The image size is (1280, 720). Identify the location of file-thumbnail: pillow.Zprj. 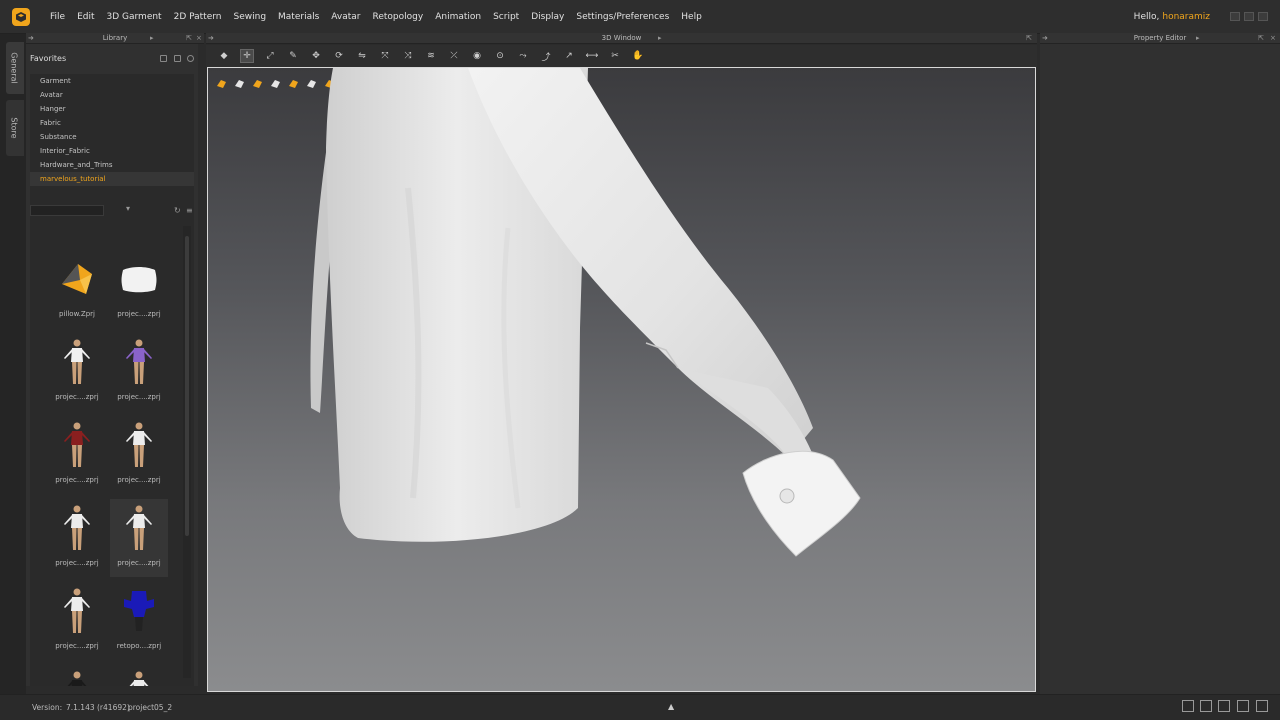
(77, 289).